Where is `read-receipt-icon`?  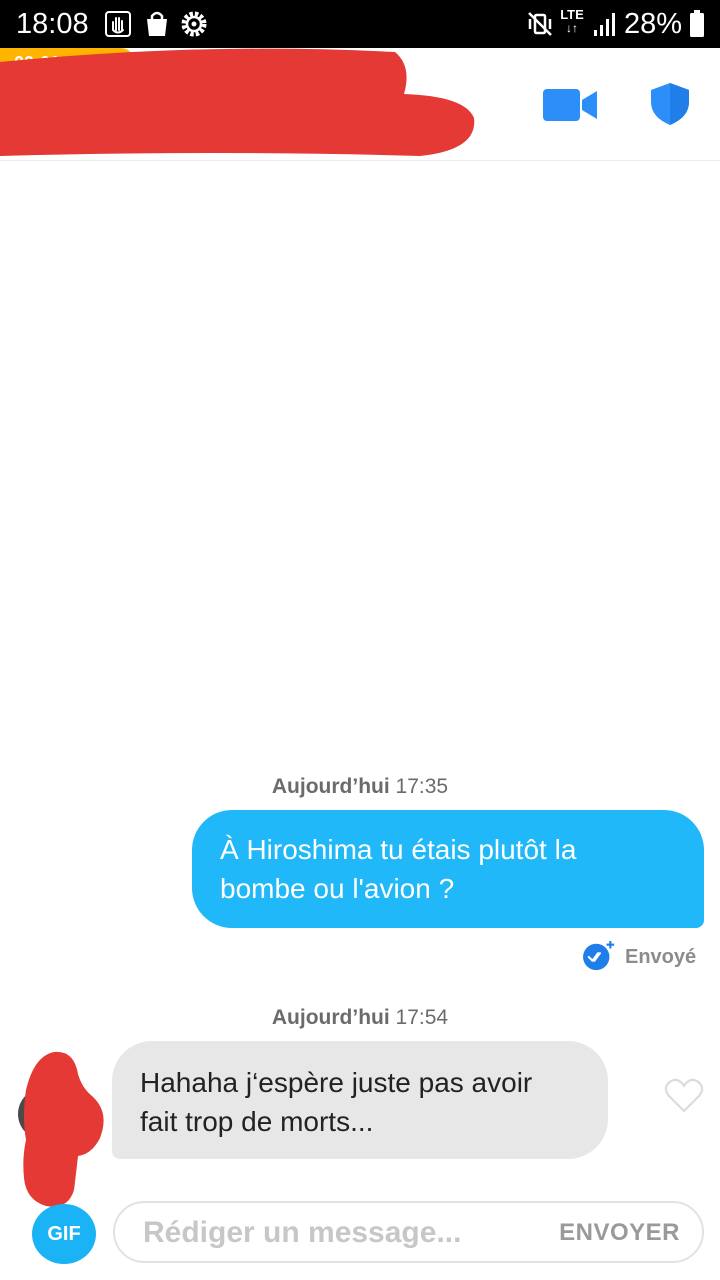 read-receipt-icon is located at coordinates (599, 955).